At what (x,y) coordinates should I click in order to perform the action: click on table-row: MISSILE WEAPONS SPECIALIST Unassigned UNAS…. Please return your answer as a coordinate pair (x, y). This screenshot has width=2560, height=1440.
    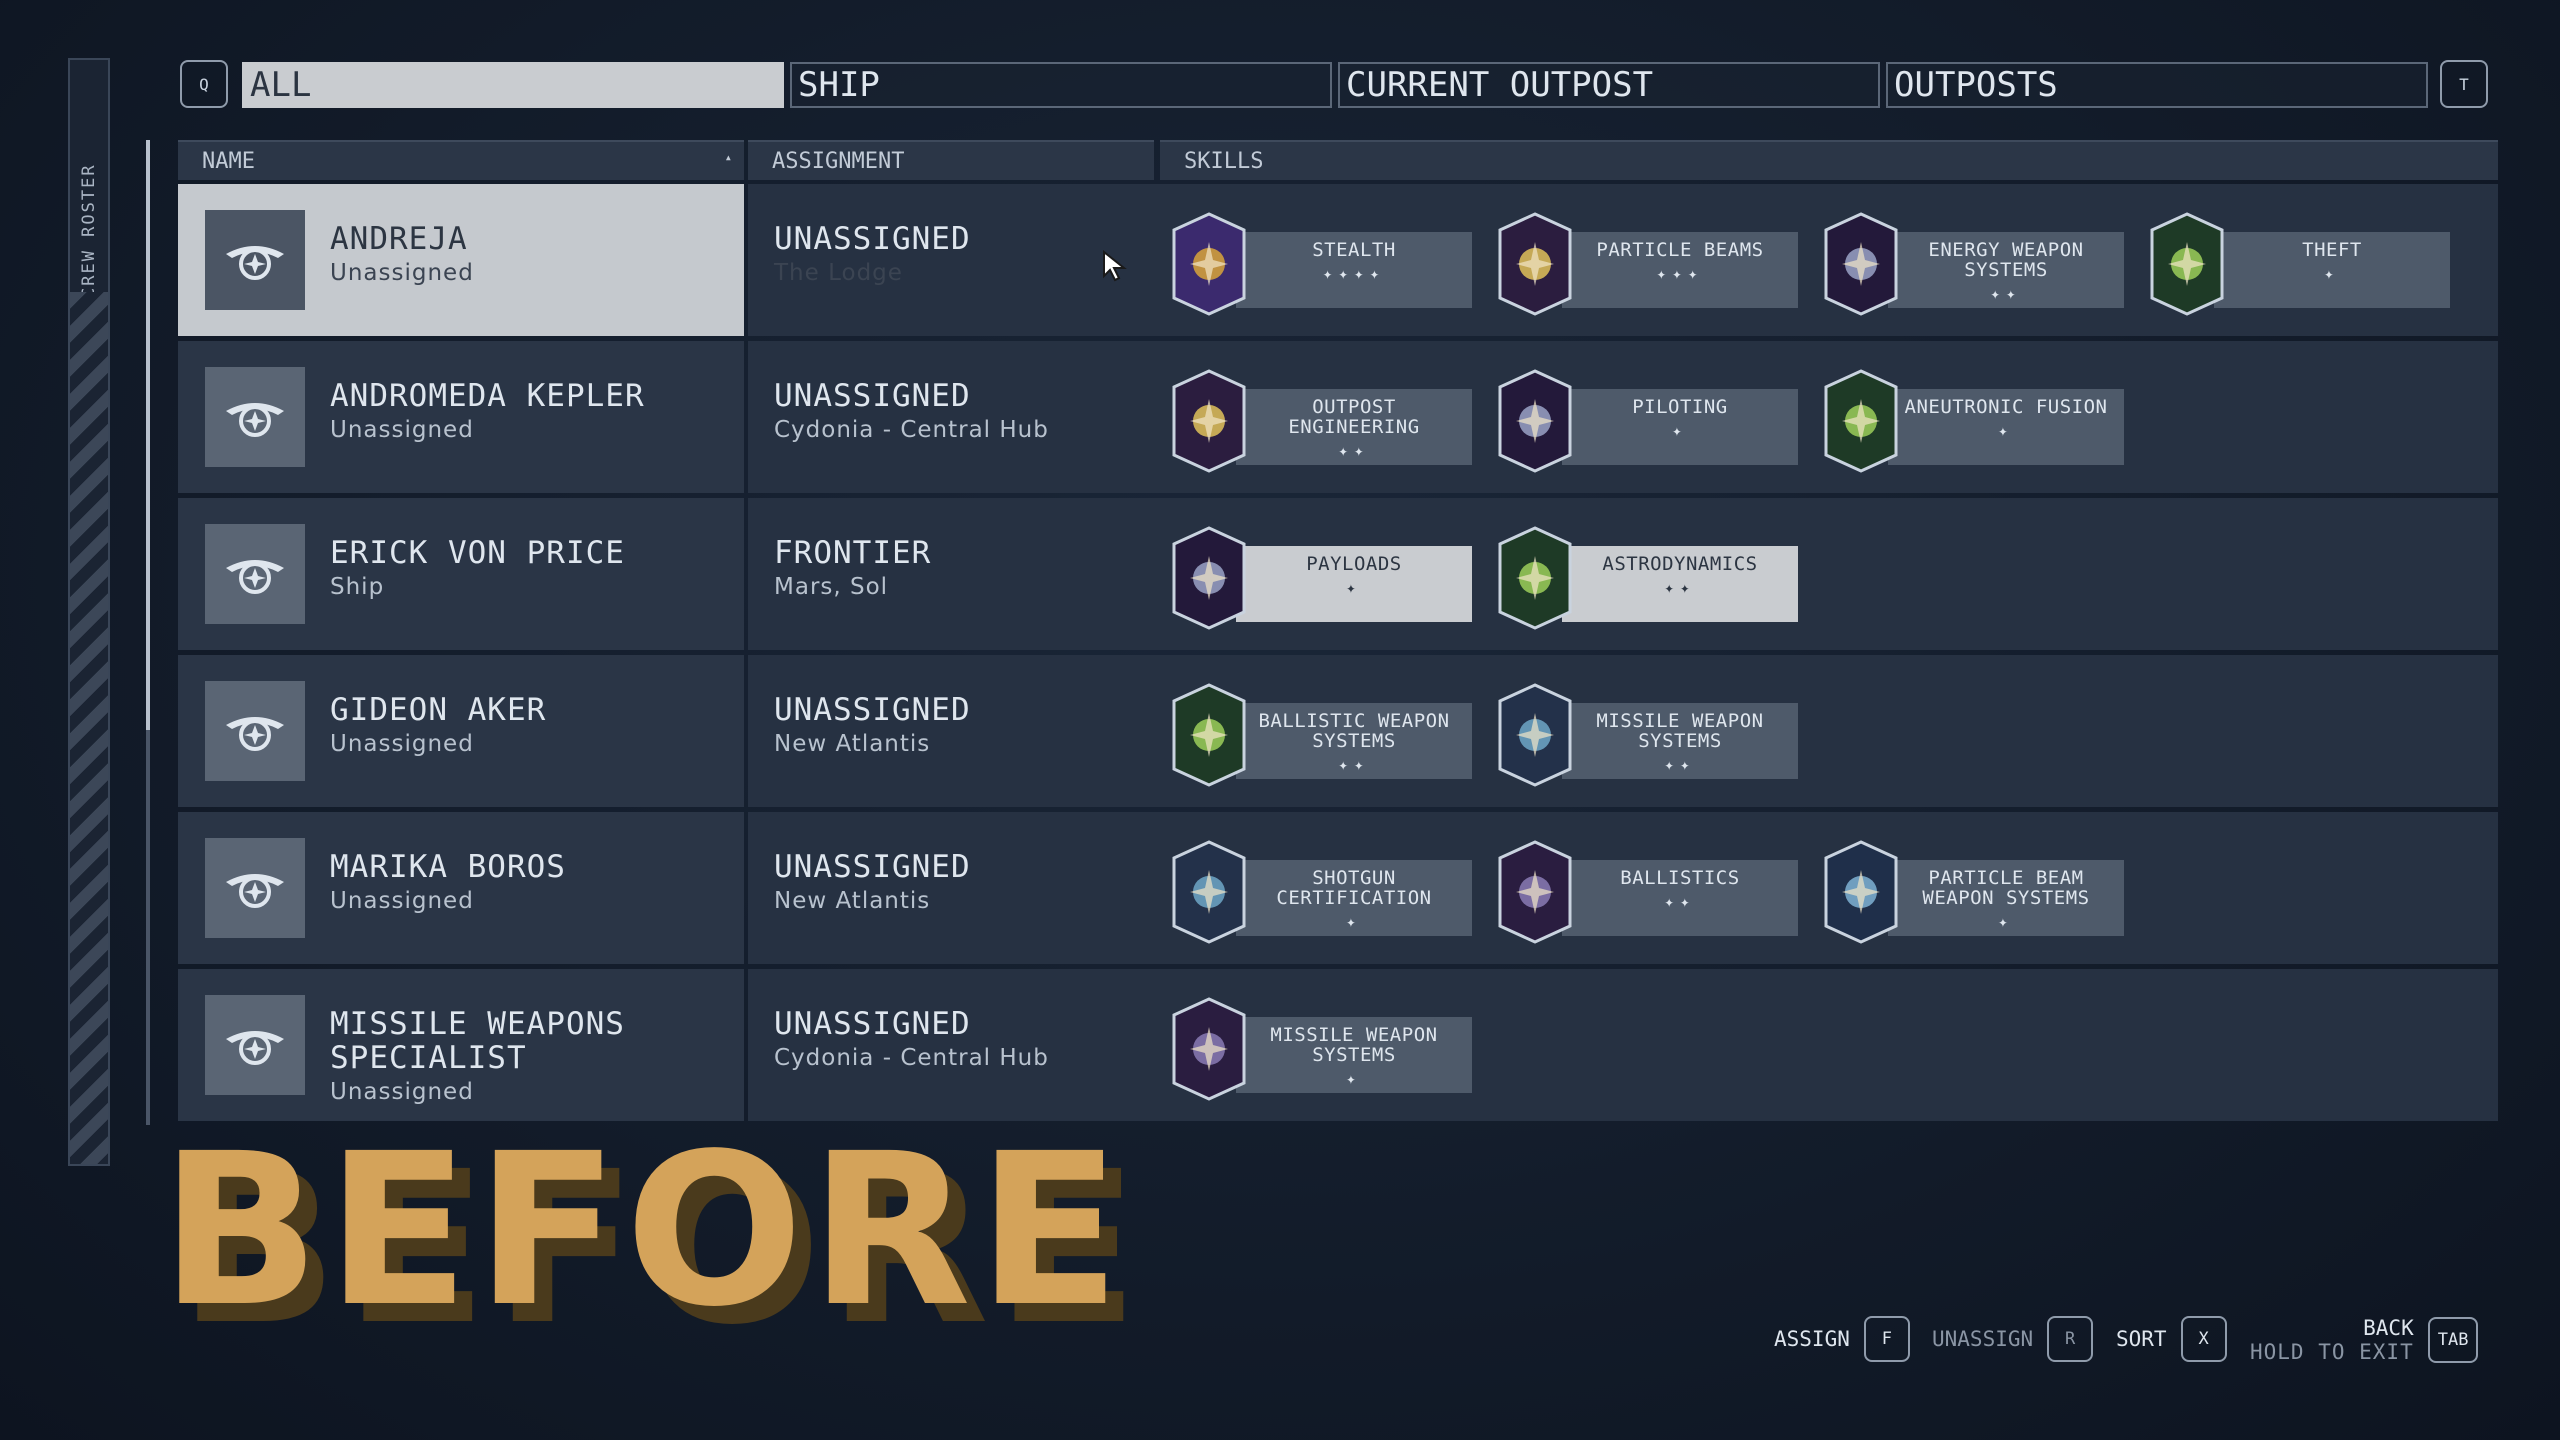
    Looking at the image, I should click on (1338, 1045).